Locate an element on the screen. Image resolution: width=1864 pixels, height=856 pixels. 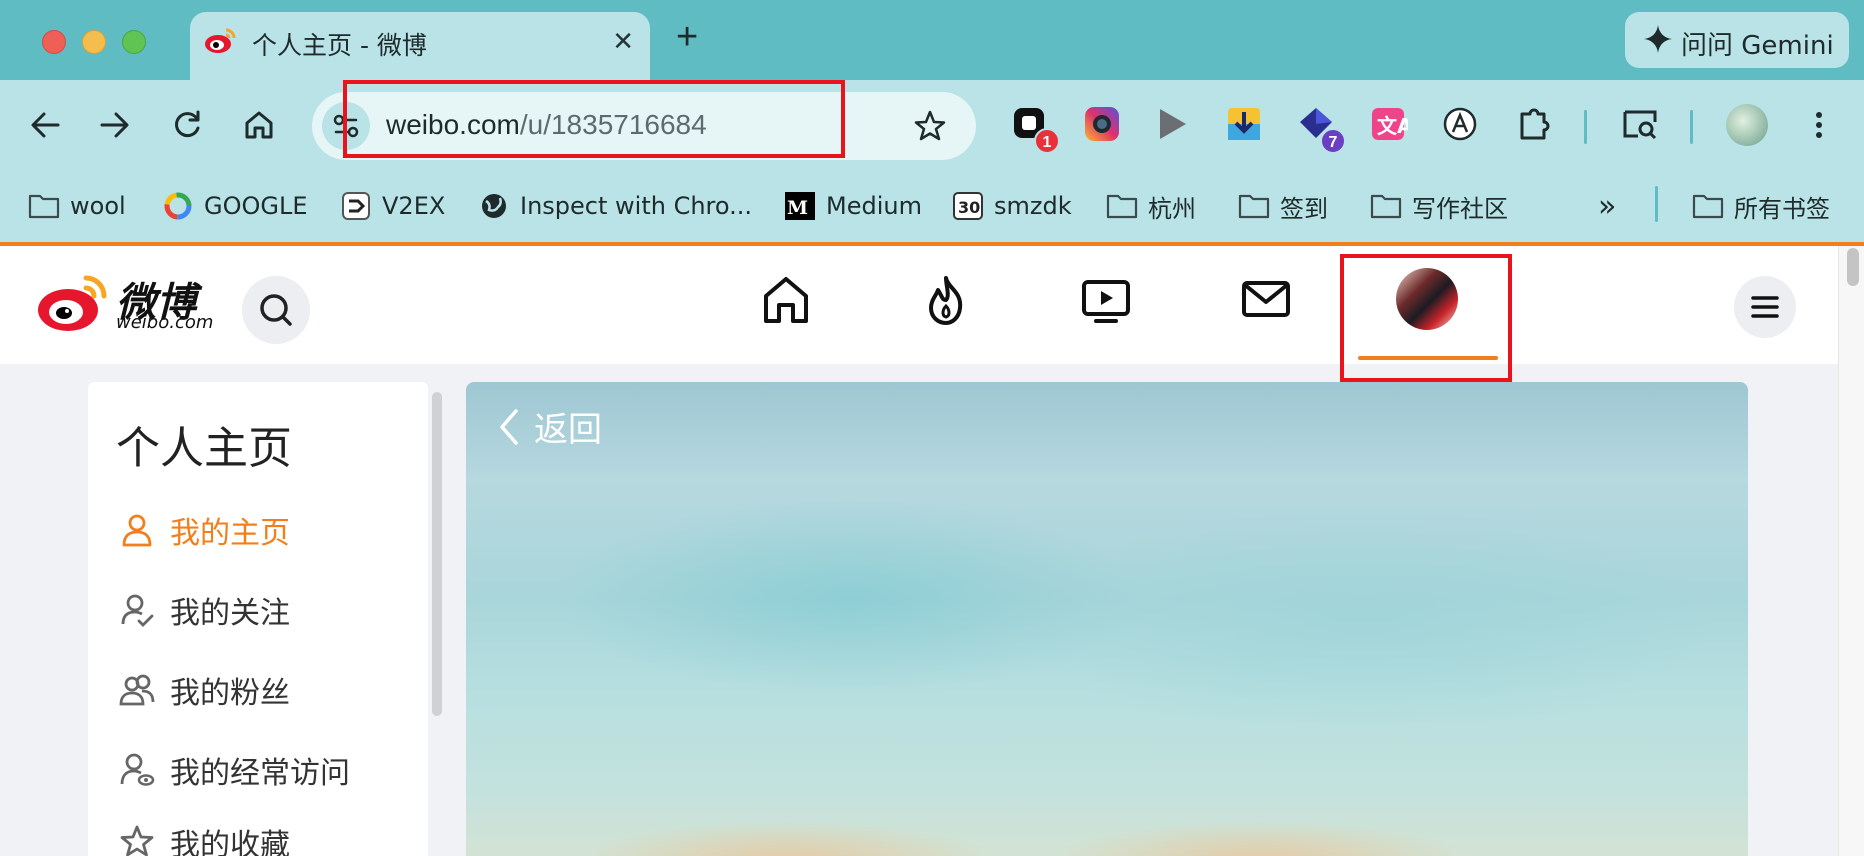
bookmark-medium: M Medium is located at coordinates (853, 206).